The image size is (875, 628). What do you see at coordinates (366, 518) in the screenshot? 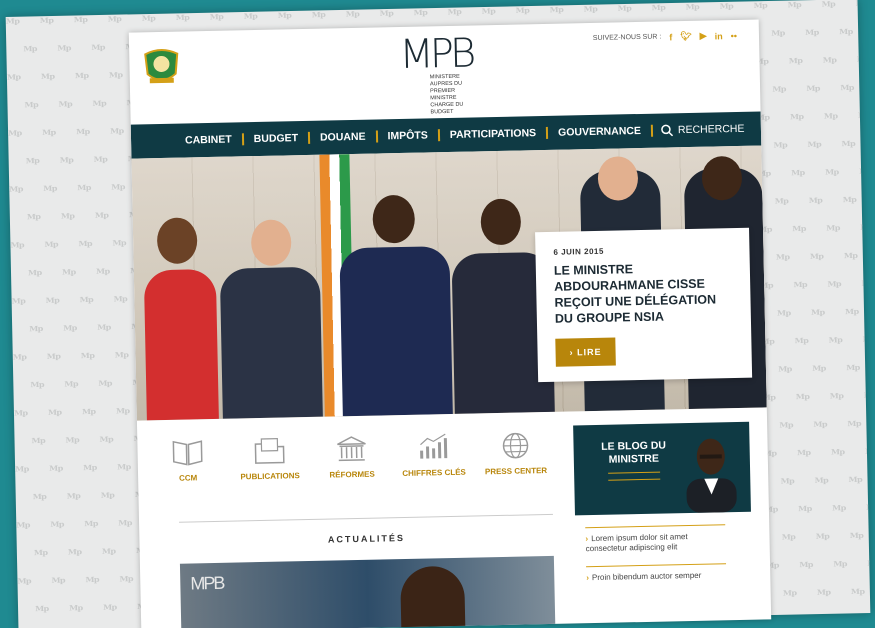
I see `section-divider` at bounding box center [366, 518].